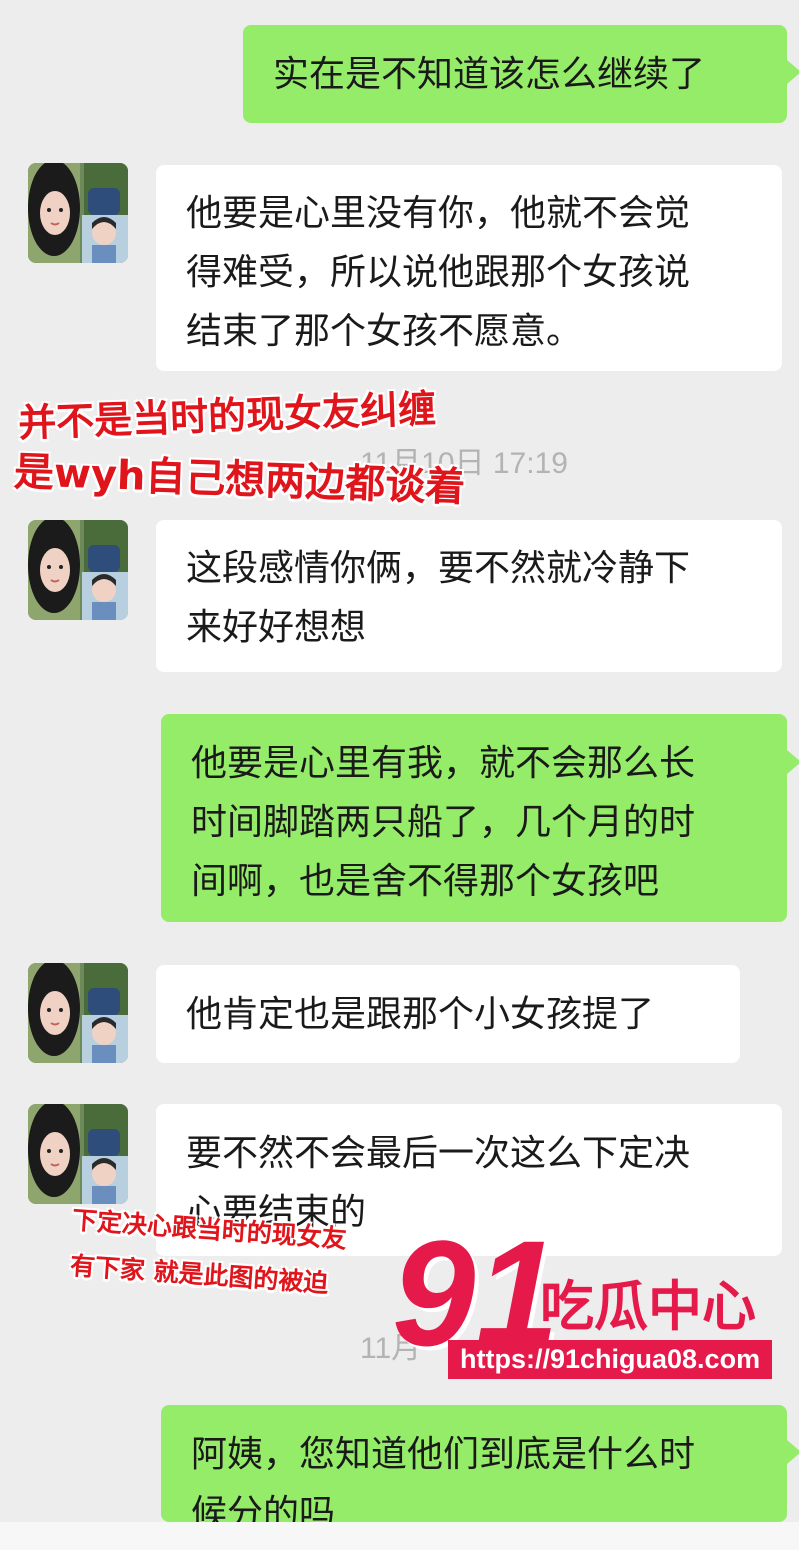 This screenshot has height=1550, width=799. Describe the element at coordinates (227, 416) in the screenshot. I see `annotation-overlay: 并不是当时的现女友纠缠` at that location.